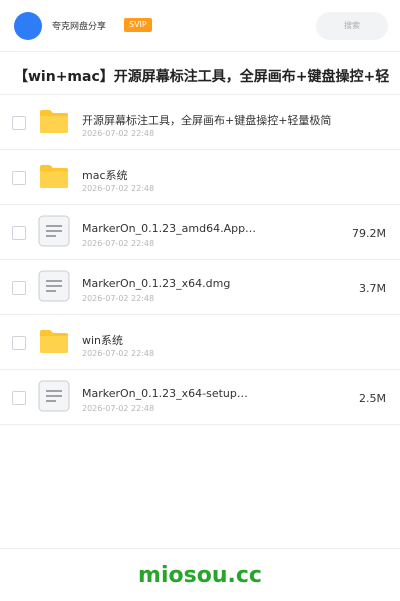 This screenshot has height=601, width=400. What do you see at coordinates (372, 398) in the screenshot?
I see `file-size: 2.5M` at bounding box center [372, 398].